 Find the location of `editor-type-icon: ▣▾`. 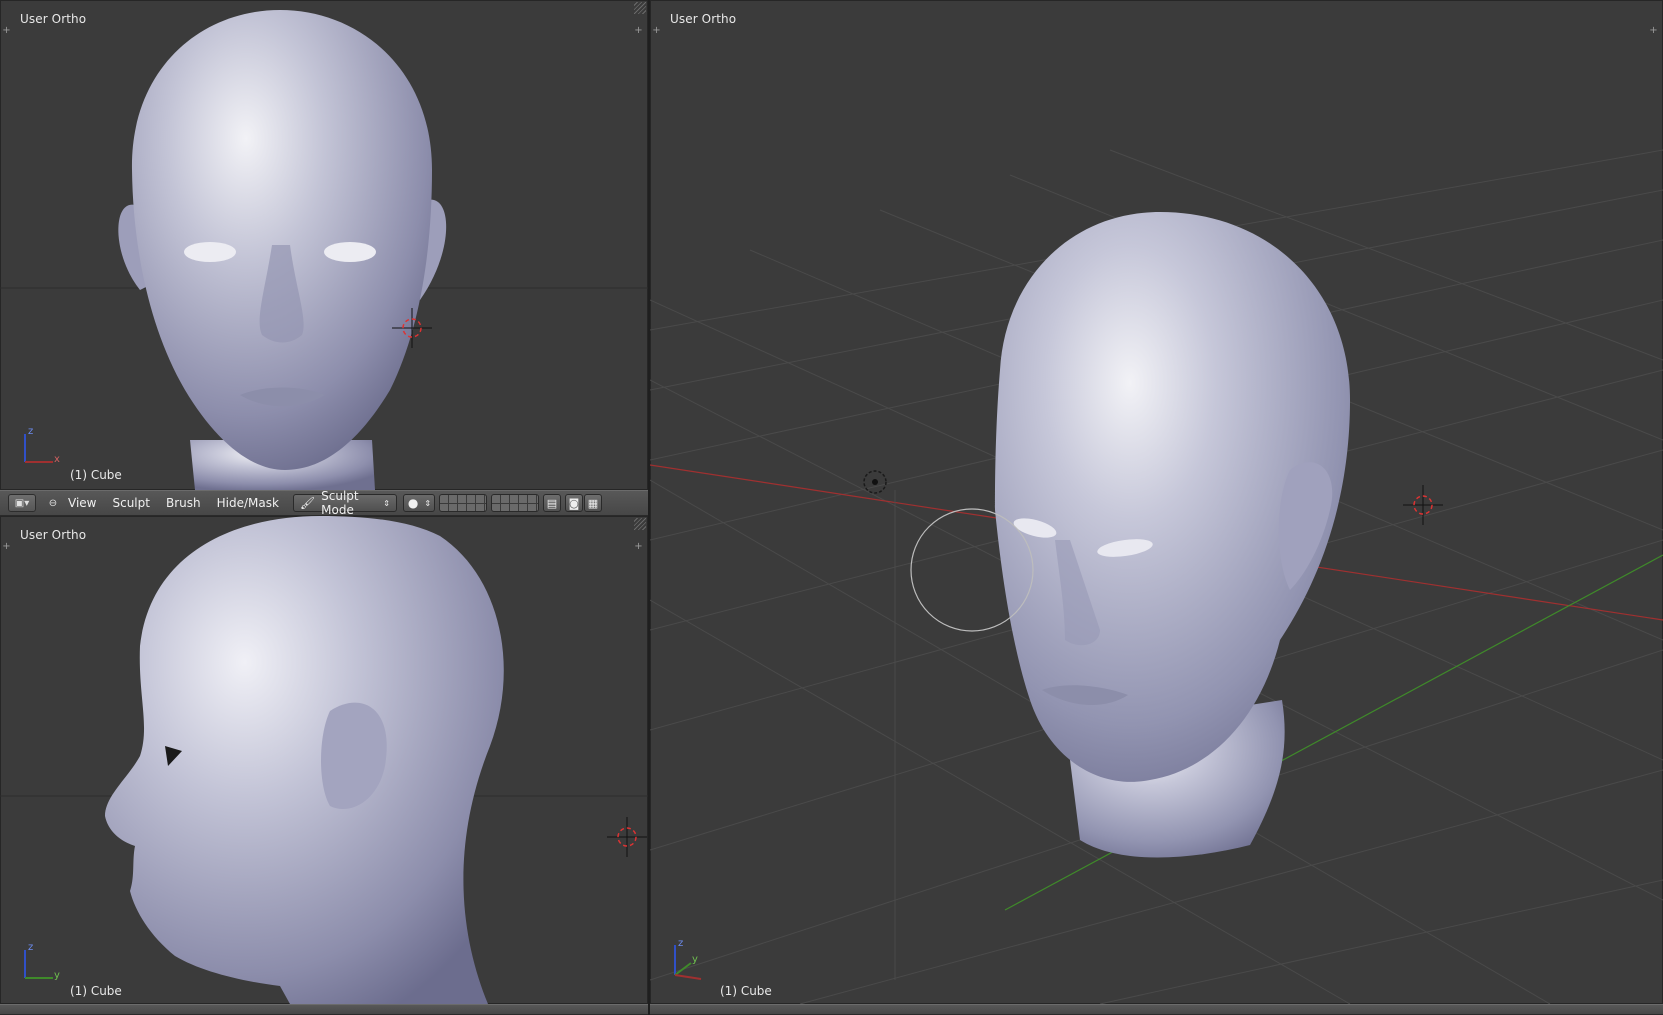

editor-type-icon: ▣▾ is located at coordinates (22, 503).